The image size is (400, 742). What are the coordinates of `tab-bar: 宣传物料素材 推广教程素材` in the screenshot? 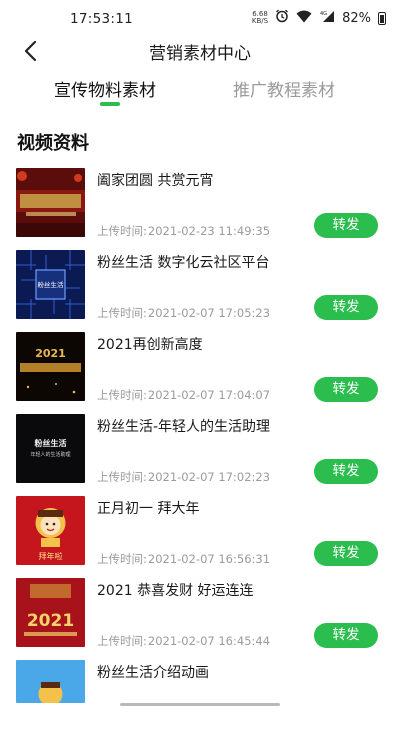 It's located at (200, 91).